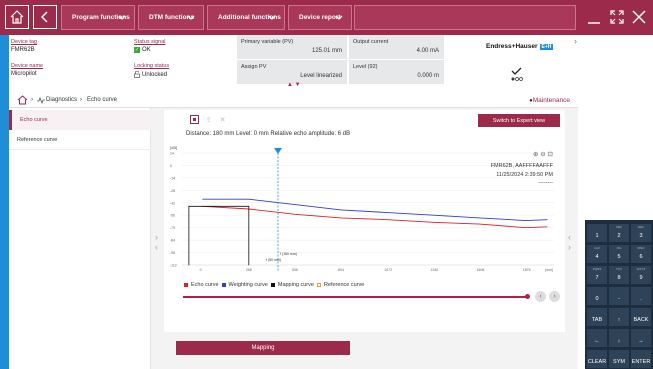 The image size is (653, 369). What do you see at coordinates (641, 320) in the screenshot?
I see `key-label: BACK` at bounding box center [641, 320].